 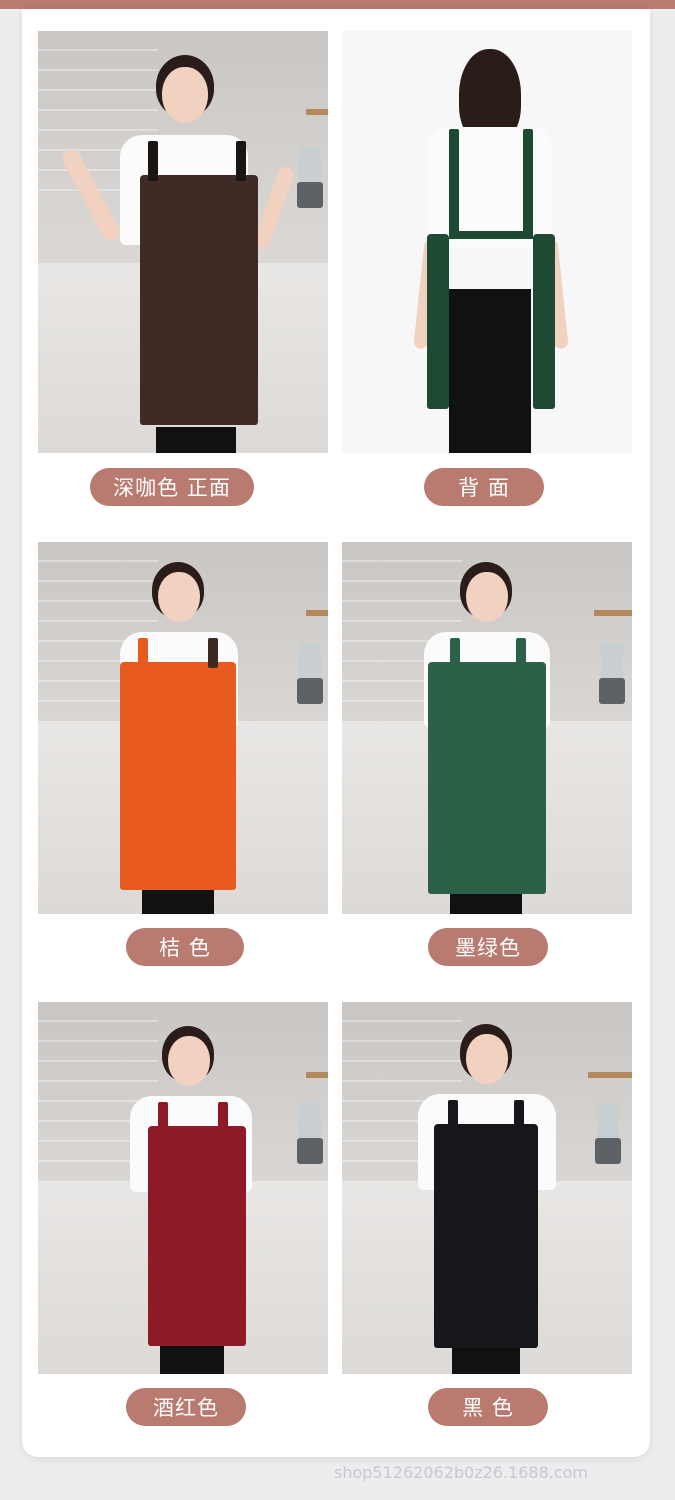 I want to click on photo-dark-brown-front, so click(x=183, y=242).